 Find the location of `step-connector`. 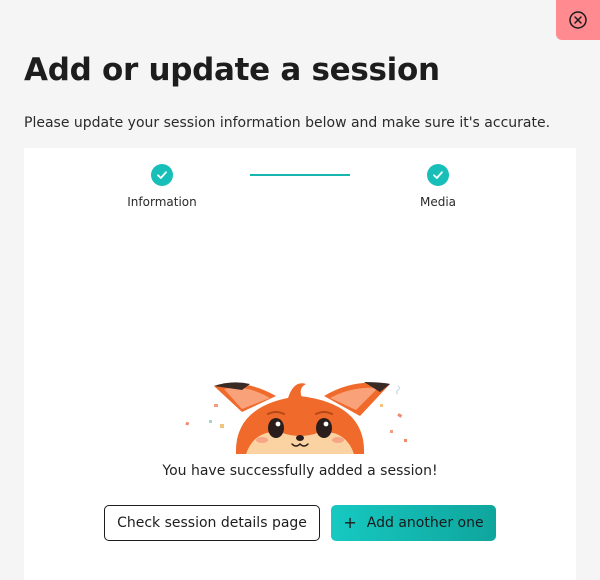

step-connector is located at coordinates (300, 175).